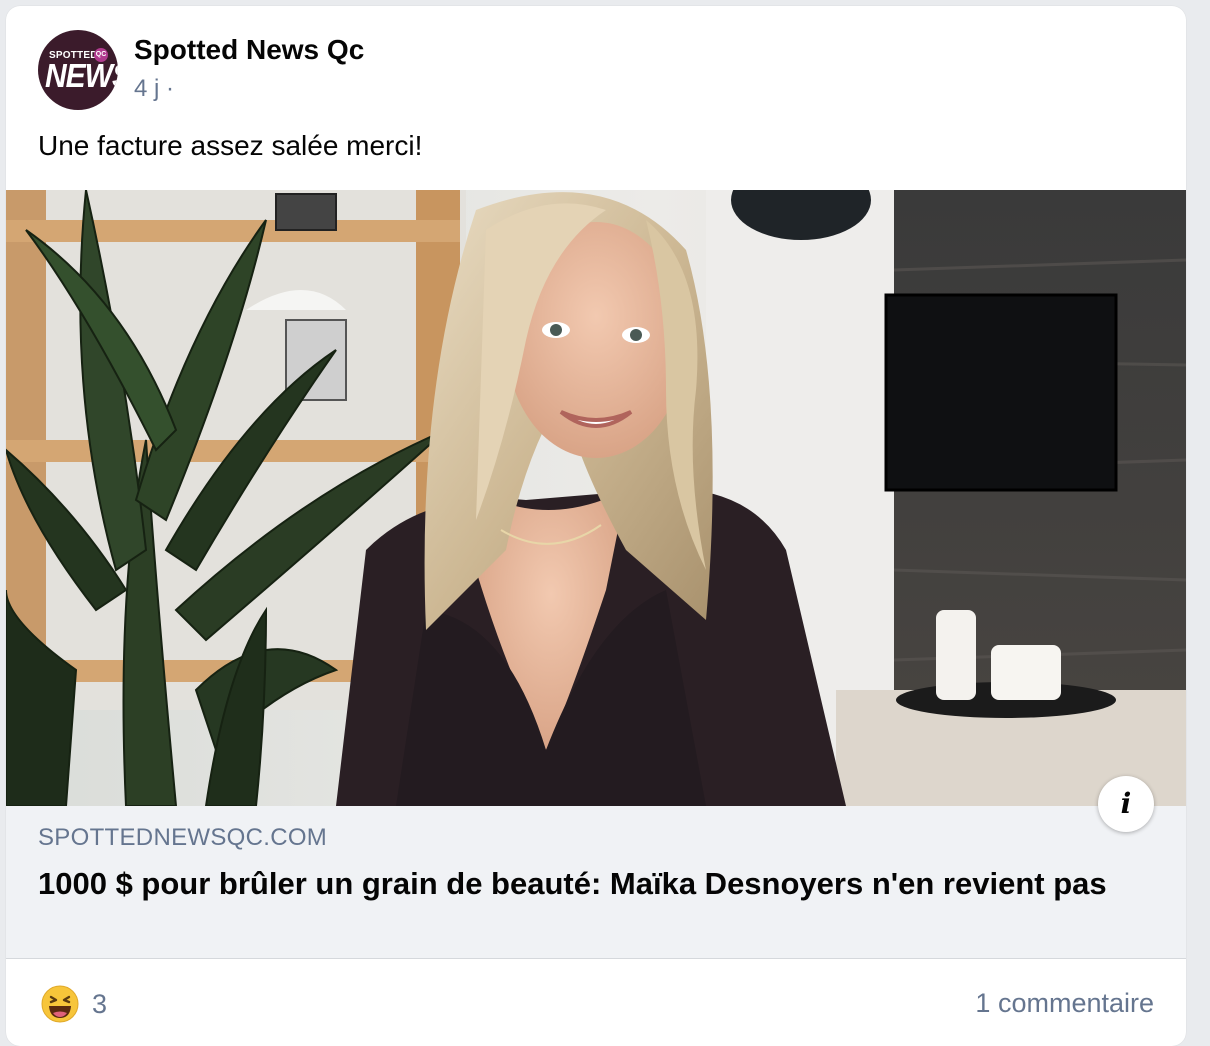 The width and height of the screenshot is (1210, 1046). What do you see at coordinates (1064, 1003) in the screenshot?
I see `comments-count-link: 1 commentaire` at bounding box center [1064, 1003].